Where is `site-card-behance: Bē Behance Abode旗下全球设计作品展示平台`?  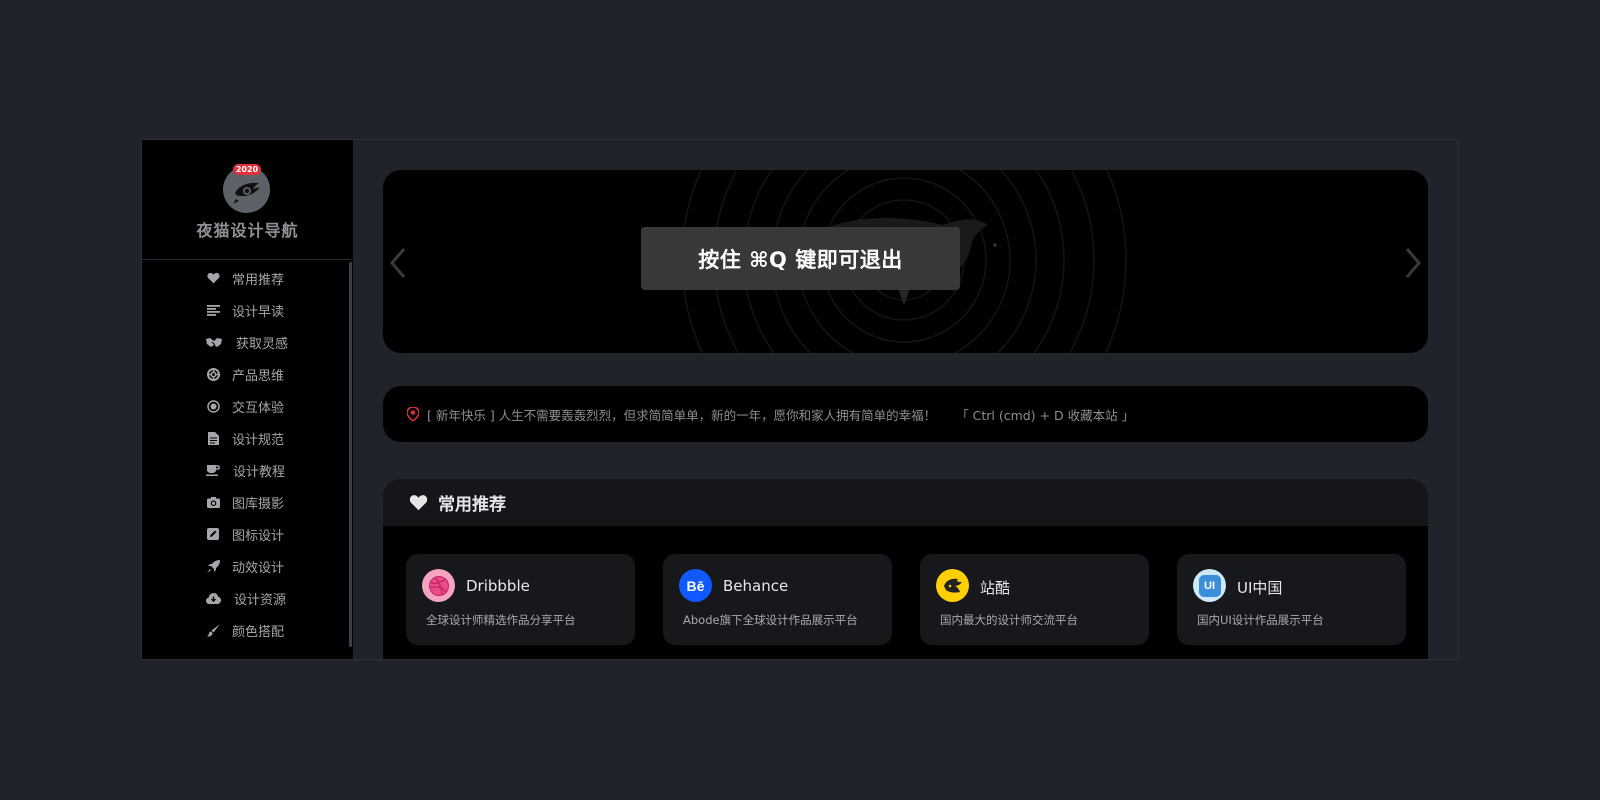
site-card-behance: Bē Behance Abode旗下全球设计作品展示平台 is located at coordinates (777, 599).